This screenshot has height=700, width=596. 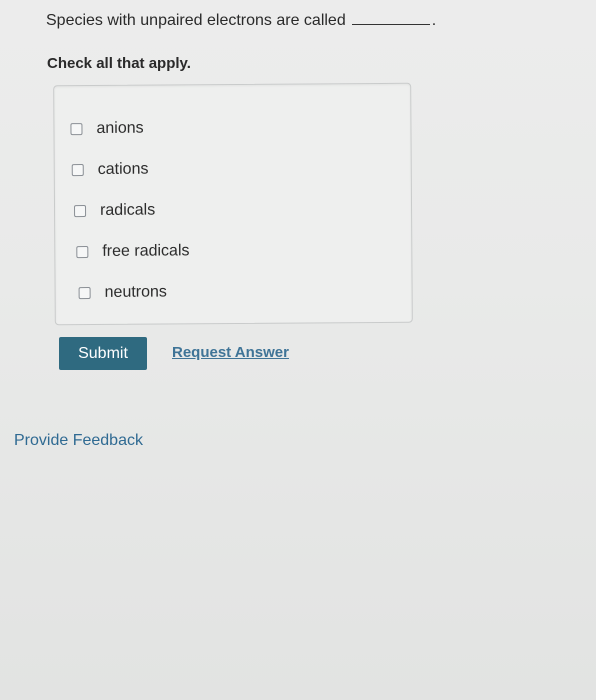 What do you see at coordinates (127, 210) in the screenshot?
I see `option-label: radicals` at bounding box center [127, 210].